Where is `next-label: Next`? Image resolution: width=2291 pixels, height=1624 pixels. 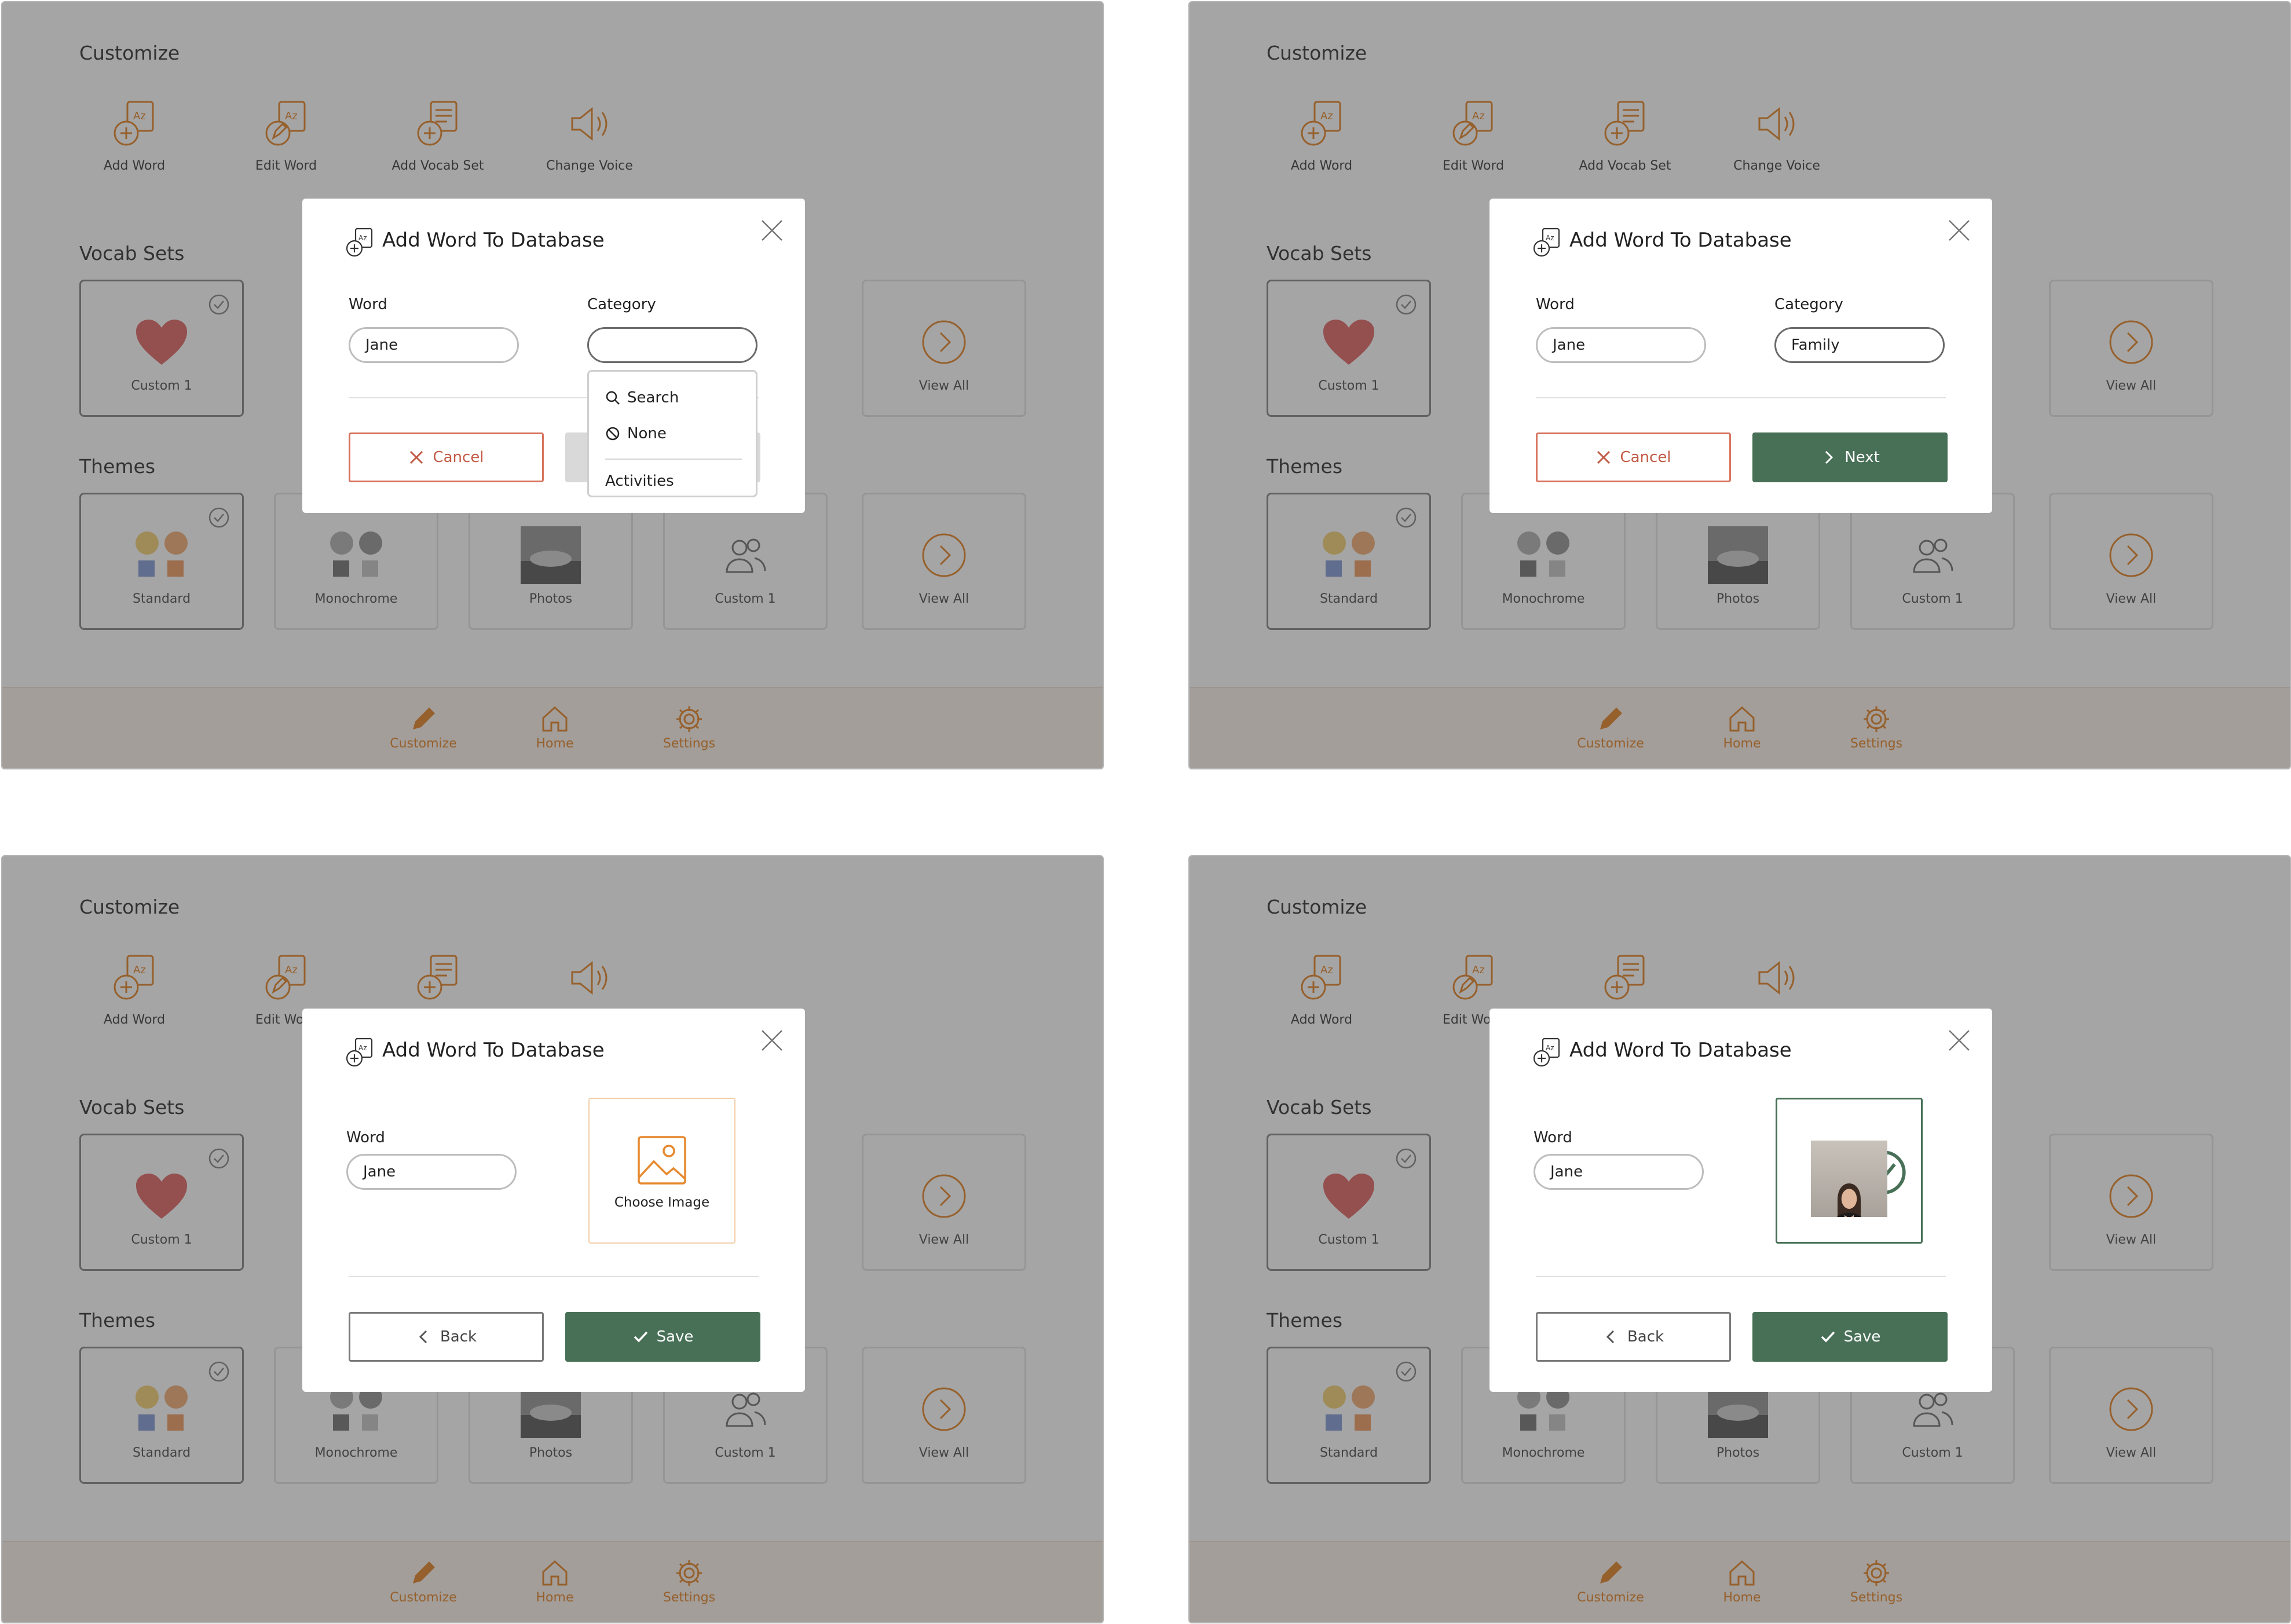 next-label: Next is located at coordinates (1862, 457).